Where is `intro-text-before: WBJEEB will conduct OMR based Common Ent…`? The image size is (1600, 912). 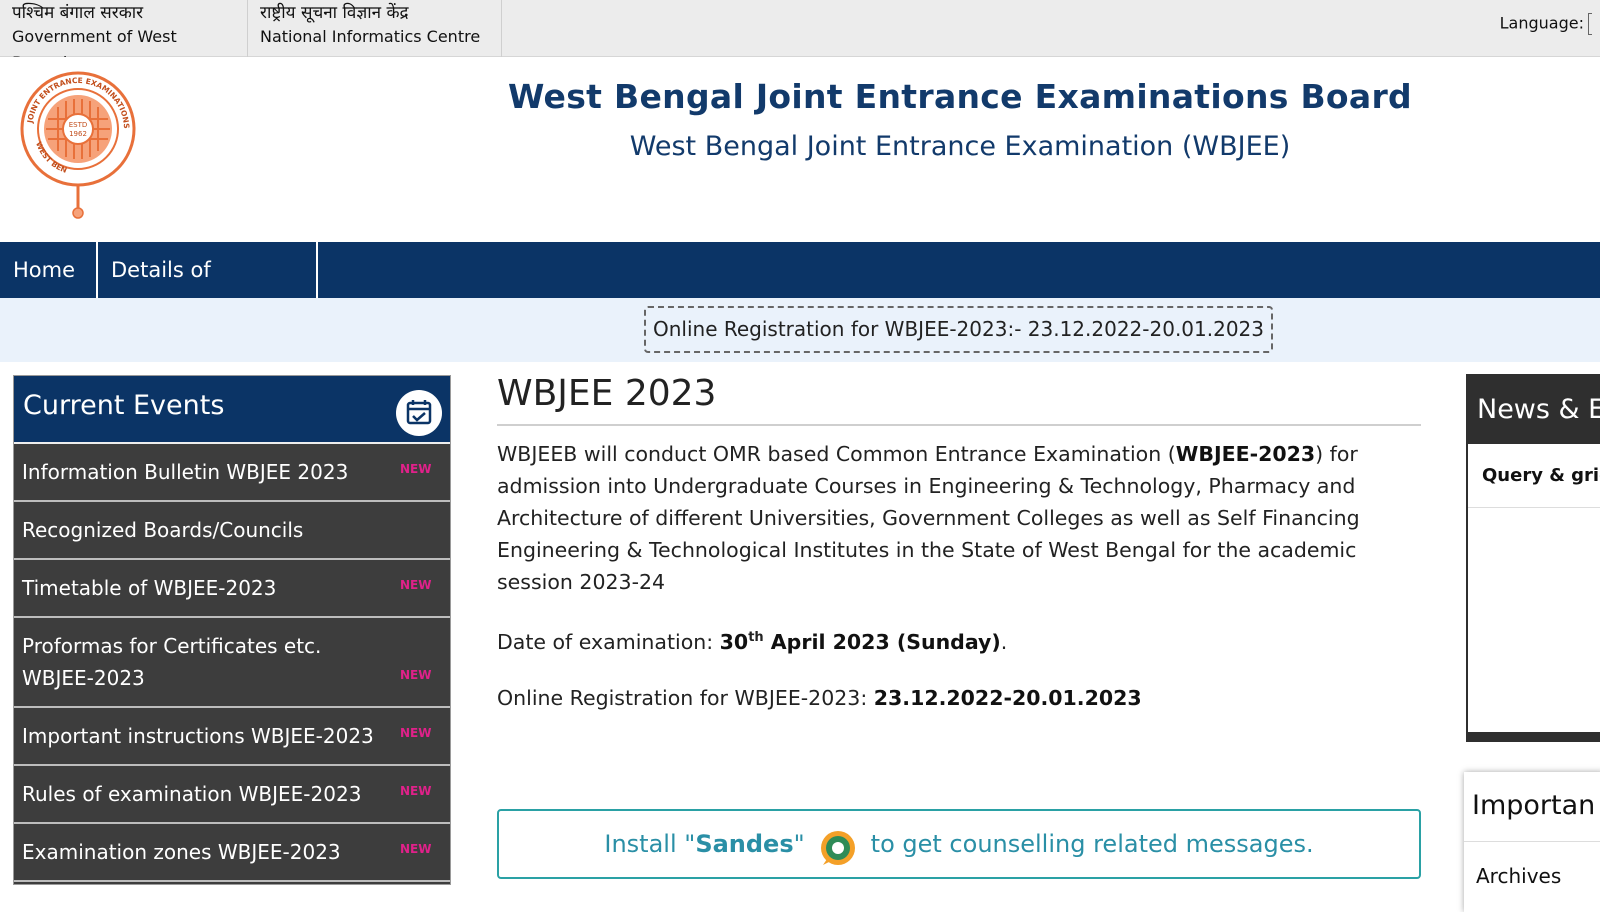
intro-text-before: WBJEEB will conduct OMR based Common Ent… is located at coordinates (836, 454).